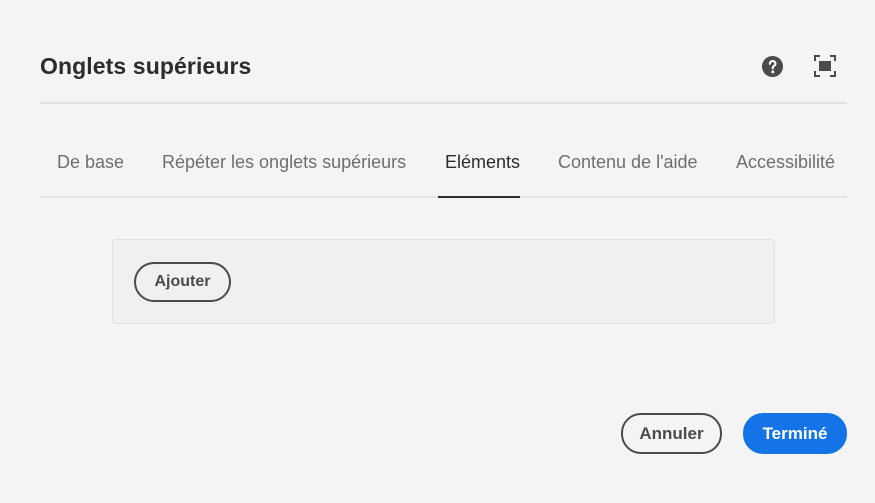  What do you see at coordinates (479, 197) in the screenshot?
I see `active-tab-indicator` at bounding box center [479, 197].